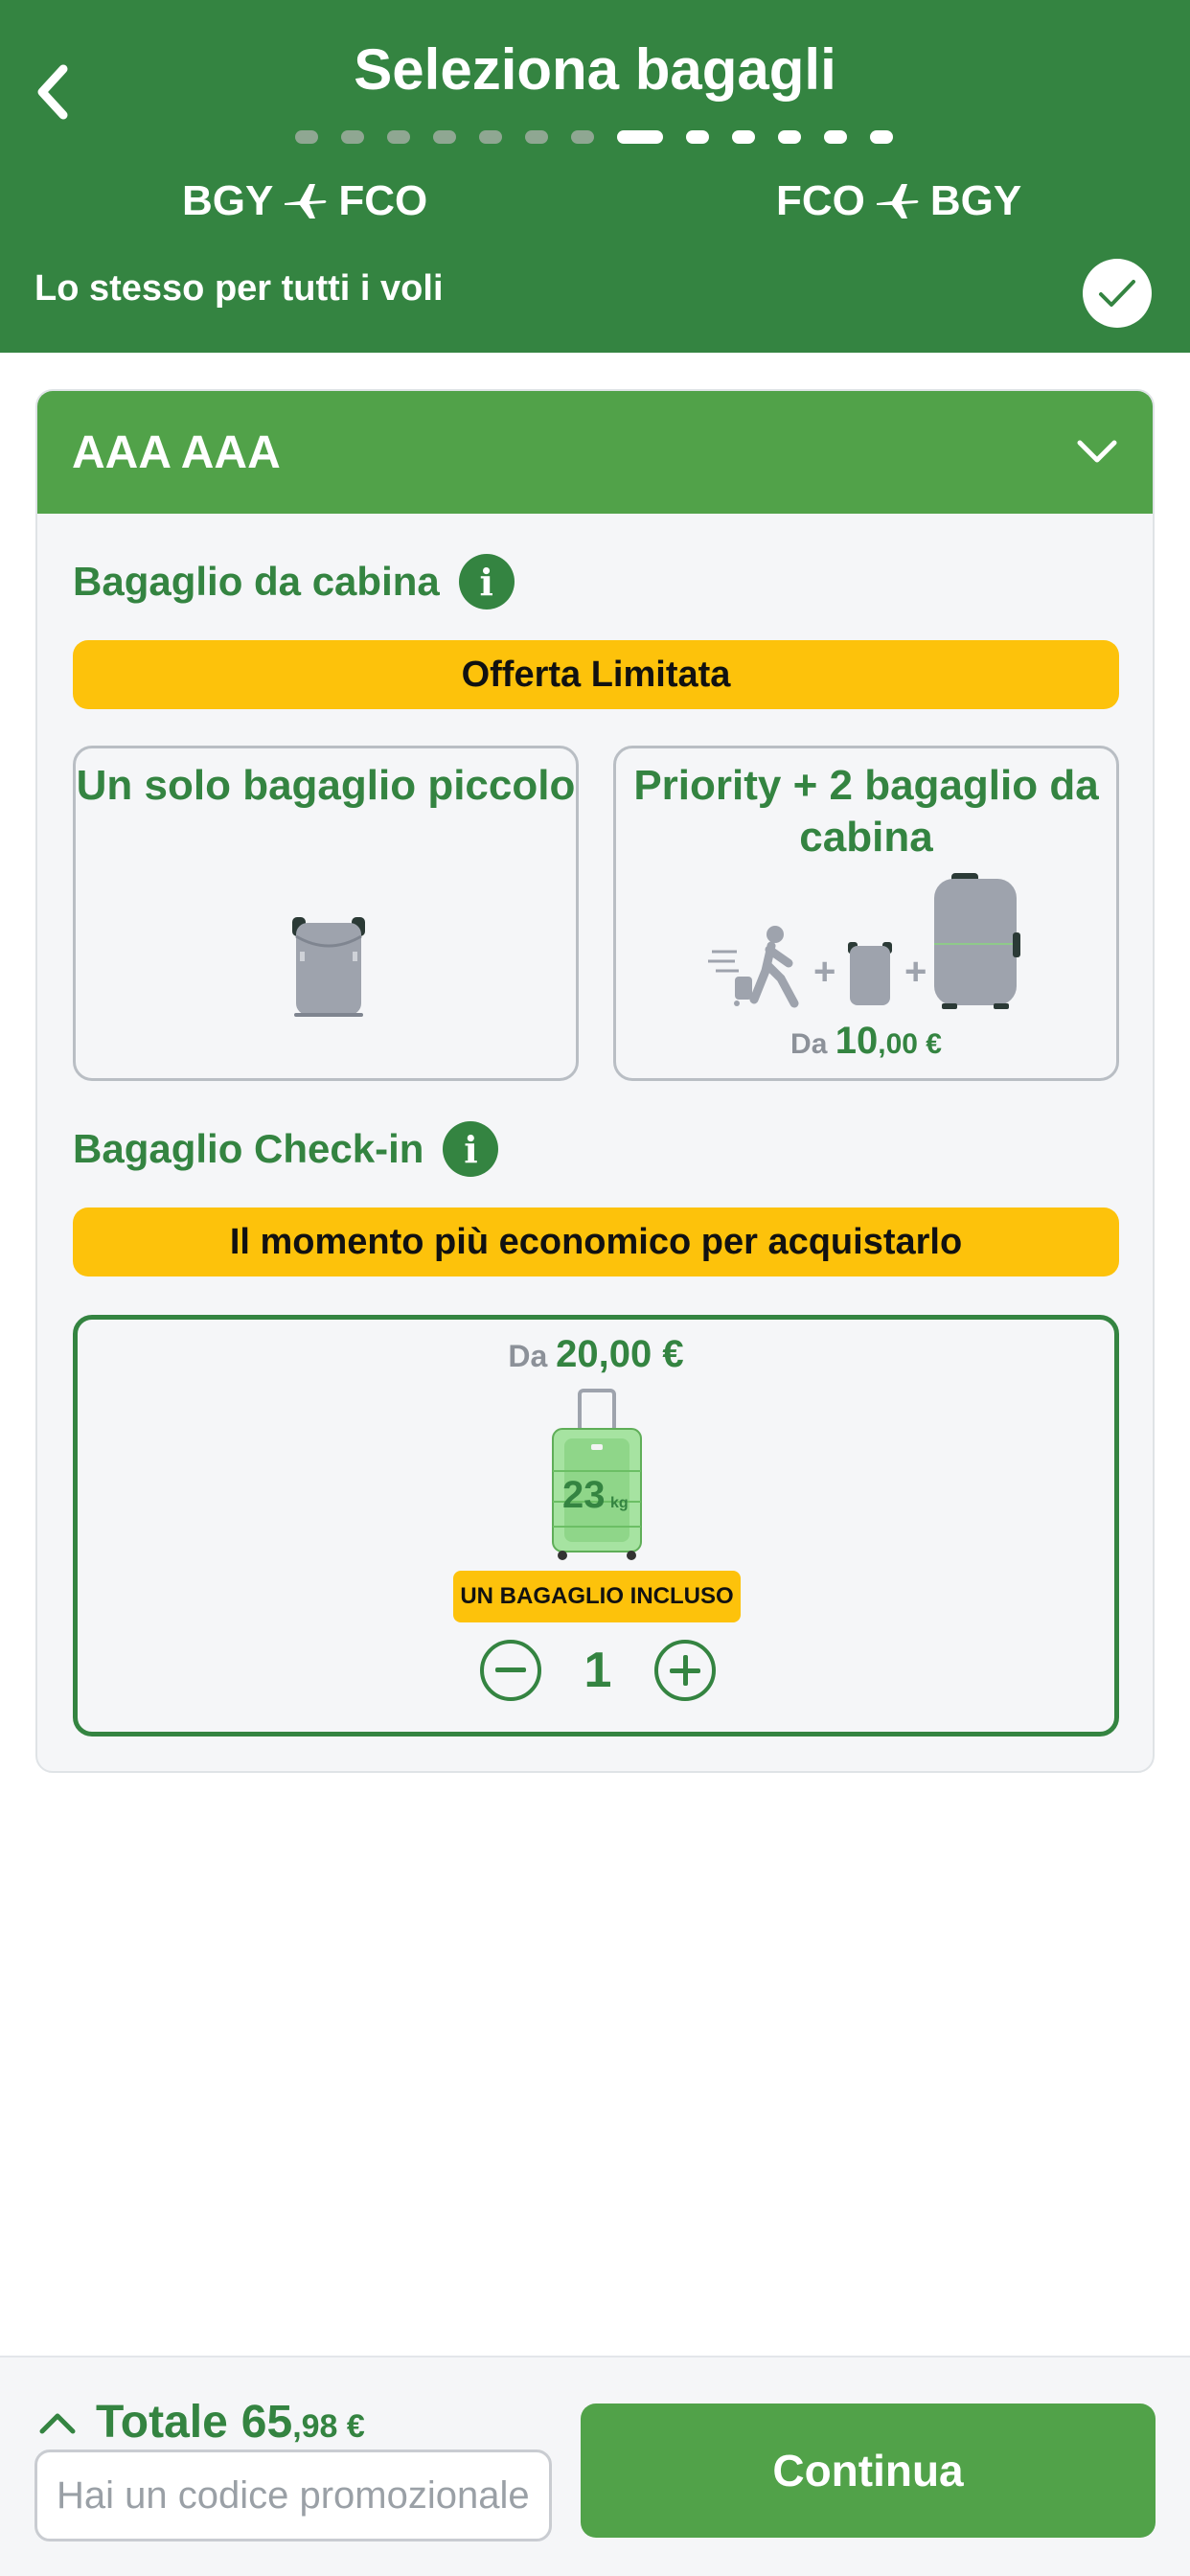 Image resolution: width=1190 pixels, height=2576 pixels. What do you see at coordinates (383, 200) in the screenshot?
I see `route-destination: FCO` at bounding box center [383, 200].